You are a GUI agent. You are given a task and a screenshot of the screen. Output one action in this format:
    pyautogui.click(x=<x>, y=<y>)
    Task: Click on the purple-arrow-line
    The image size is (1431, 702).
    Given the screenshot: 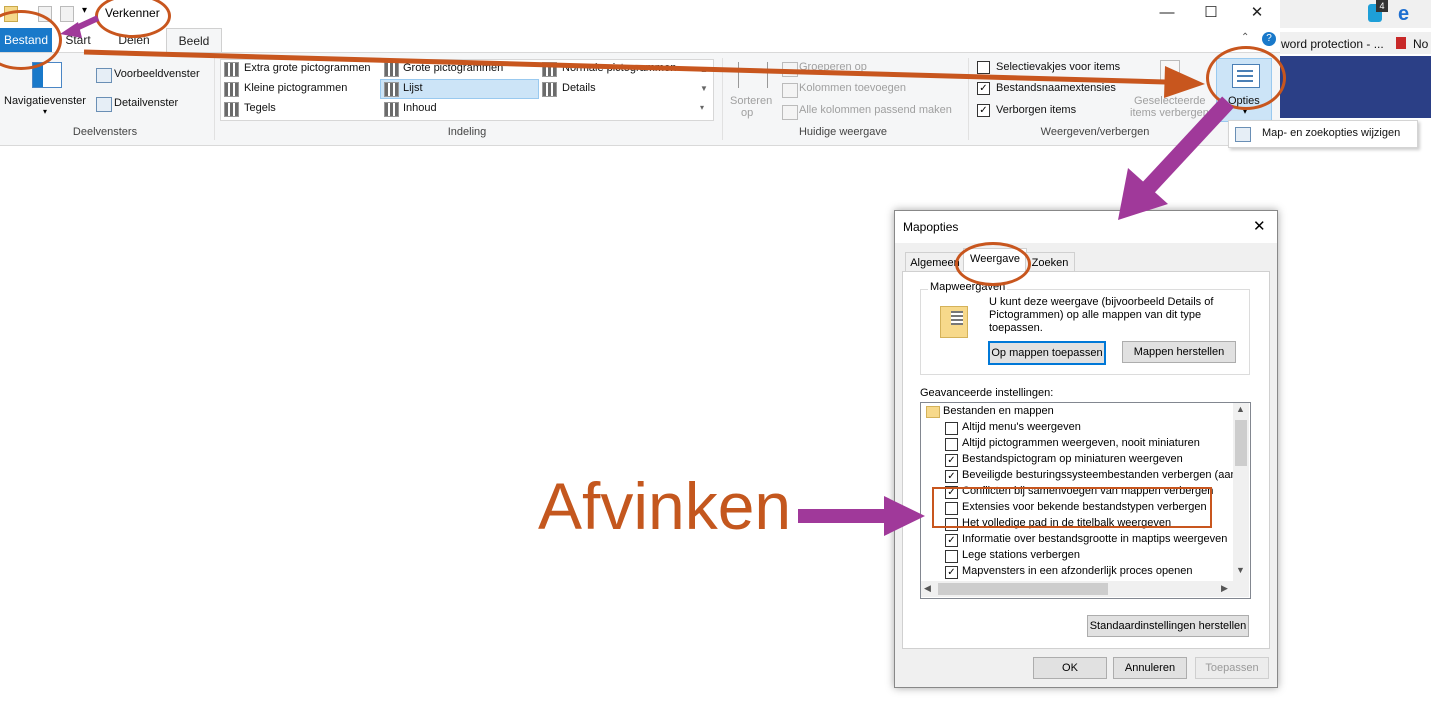 What is the action you would take?
    pyautogui.click(x=1188, y=145)
    